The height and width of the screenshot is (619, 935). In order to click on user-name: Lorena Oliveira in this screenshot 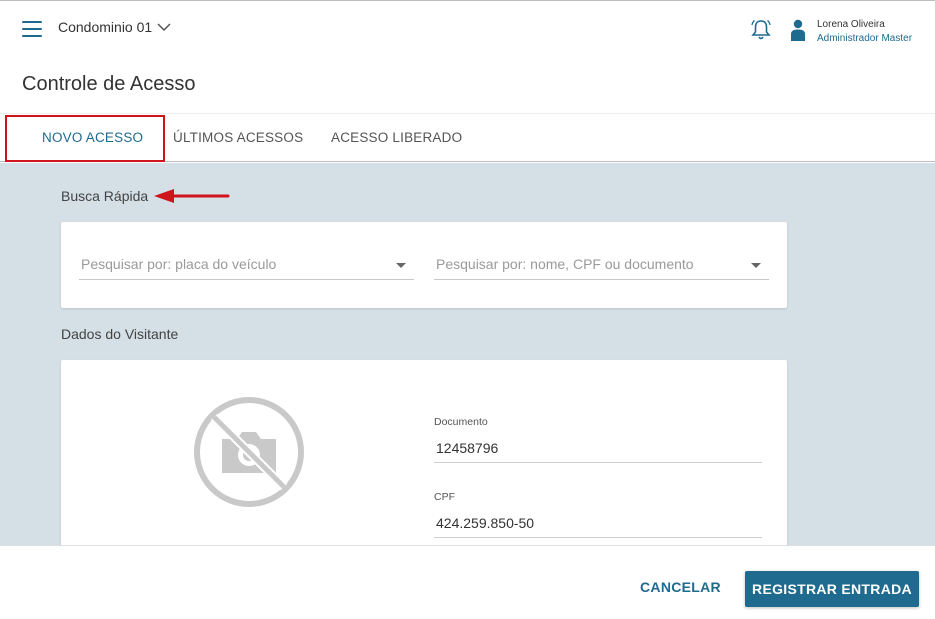, I will do `click(851, 24)`.